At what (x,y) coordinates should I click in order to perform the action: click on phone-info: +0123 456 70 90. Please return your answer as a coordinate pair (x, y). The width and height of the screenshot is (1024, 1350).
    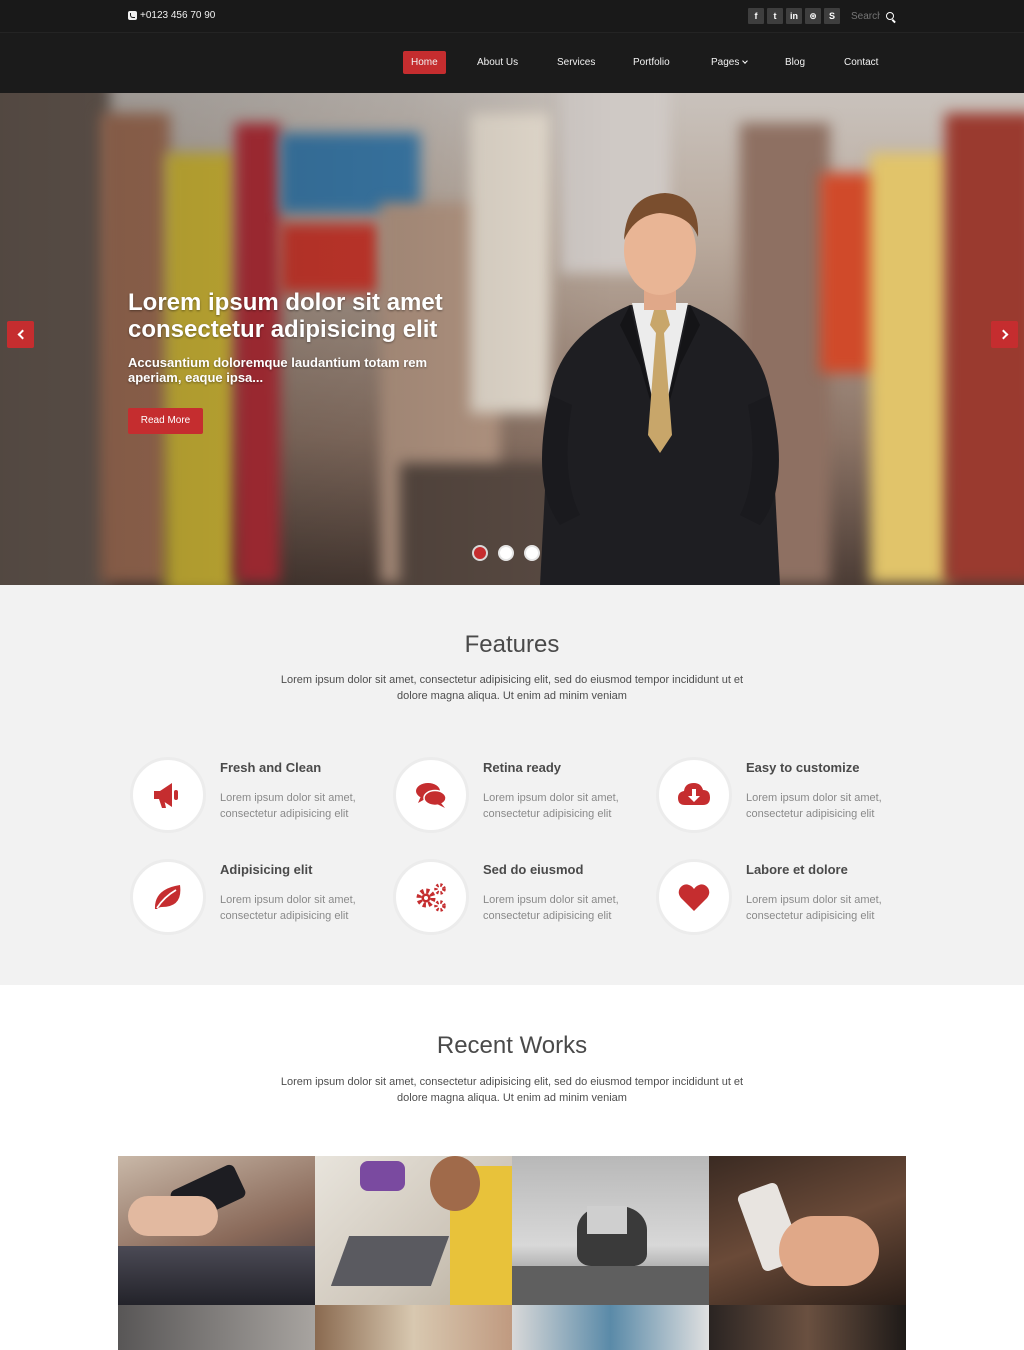
    Looking at the image, I should click on (171, 15).